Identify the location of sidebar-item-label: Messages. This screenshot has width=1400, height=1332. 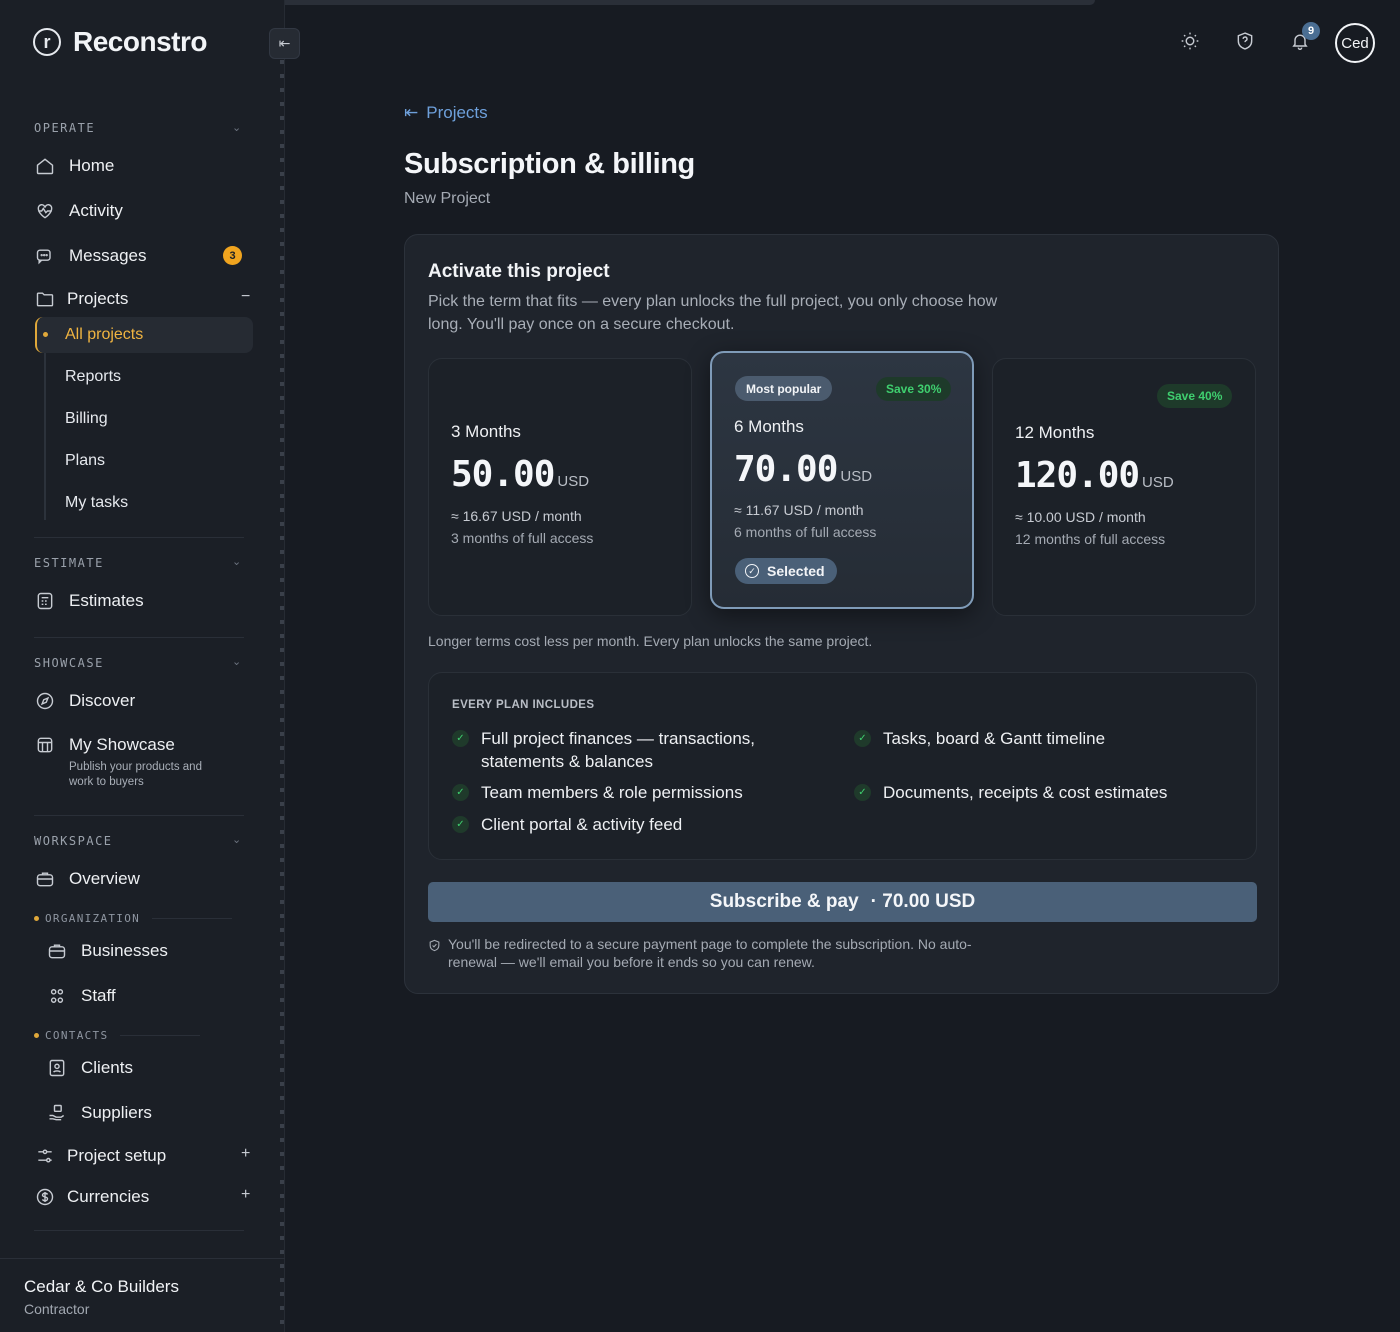
(108, 255).